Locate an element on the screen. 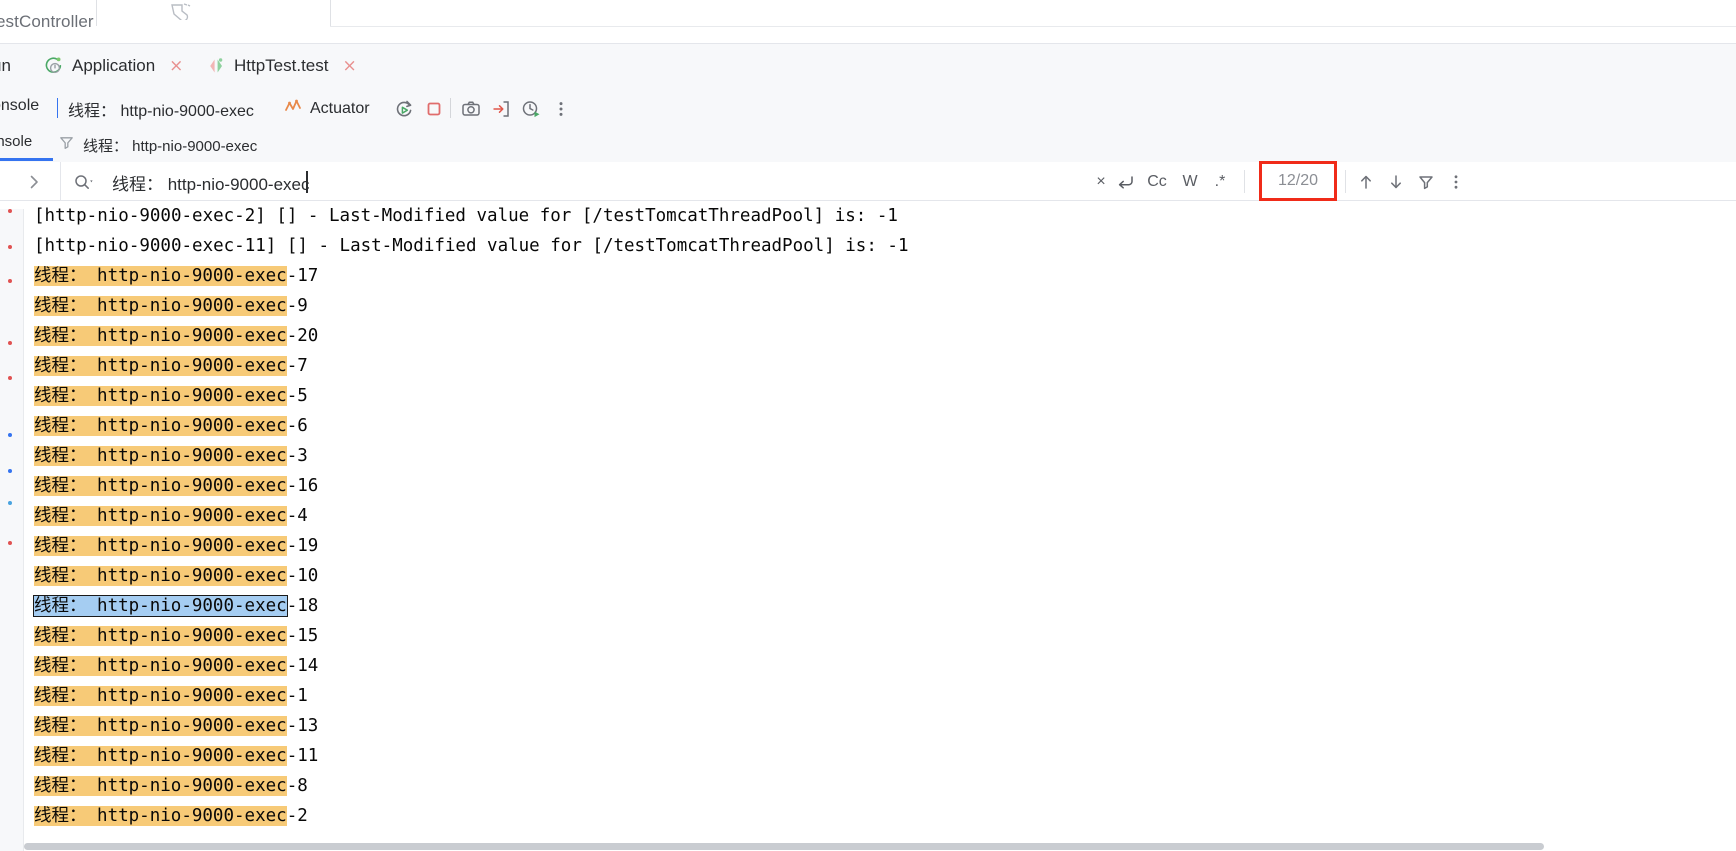 This screenshot has height=851, width=1736. console-right-edge is located at coordinates (1733, 526).